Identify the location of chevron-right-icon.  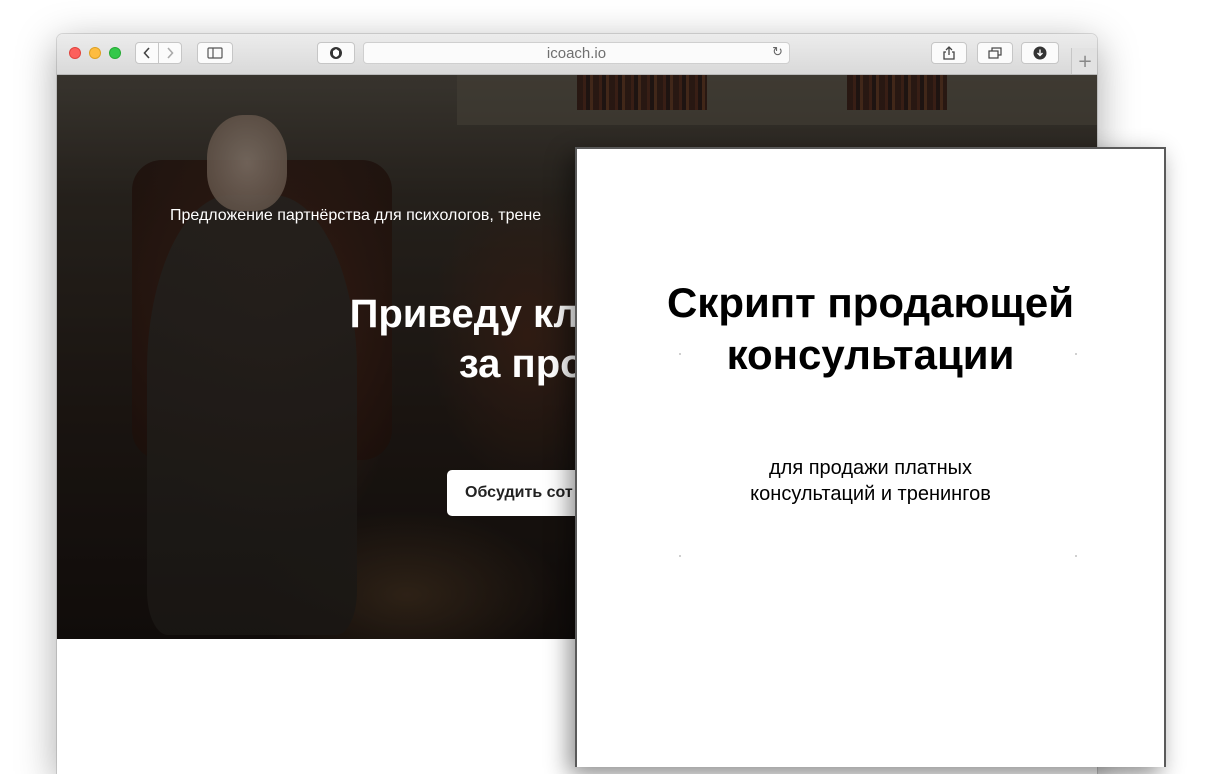
(170, 53).